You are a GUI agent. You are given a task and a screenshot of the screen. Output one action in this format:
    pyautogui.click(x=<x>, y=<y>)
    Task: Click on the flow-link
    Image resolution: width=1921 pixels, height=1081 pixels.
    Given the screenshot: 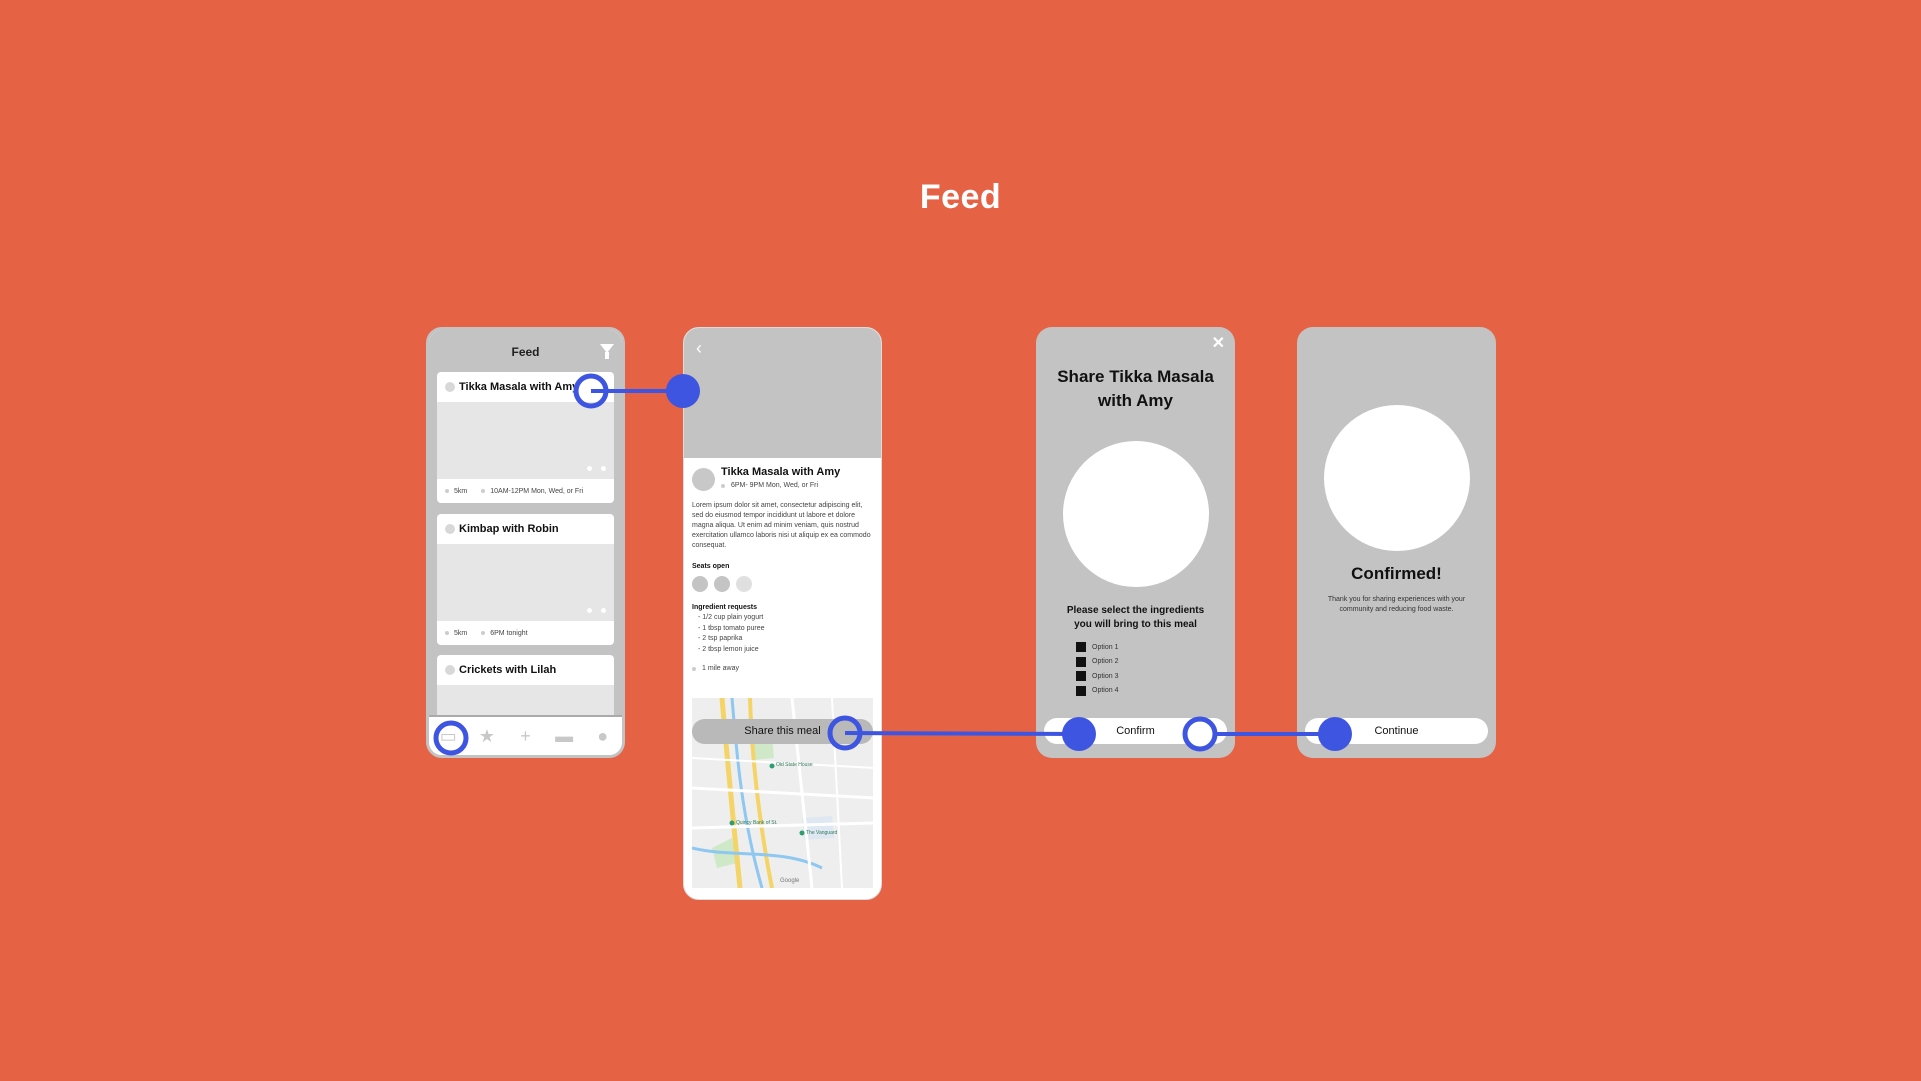 What is the action you would take?
    pyautogui.click(x=962, y=733)
    